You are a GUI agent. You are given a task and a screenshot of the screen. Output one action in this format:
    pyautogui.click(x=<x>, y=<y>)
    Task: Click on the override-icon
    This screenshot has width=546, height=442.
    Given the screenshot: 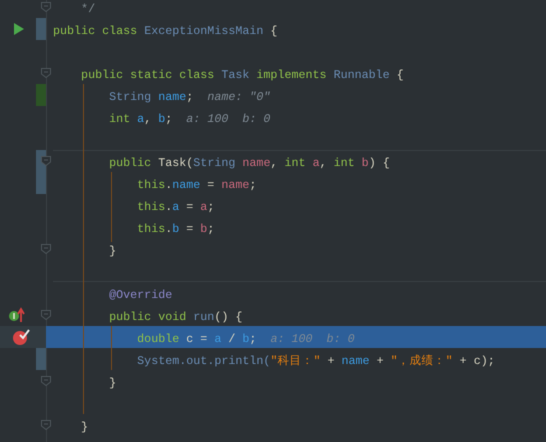 What is the action you would take?
    pyautogui.click(x=17, y=315)
    